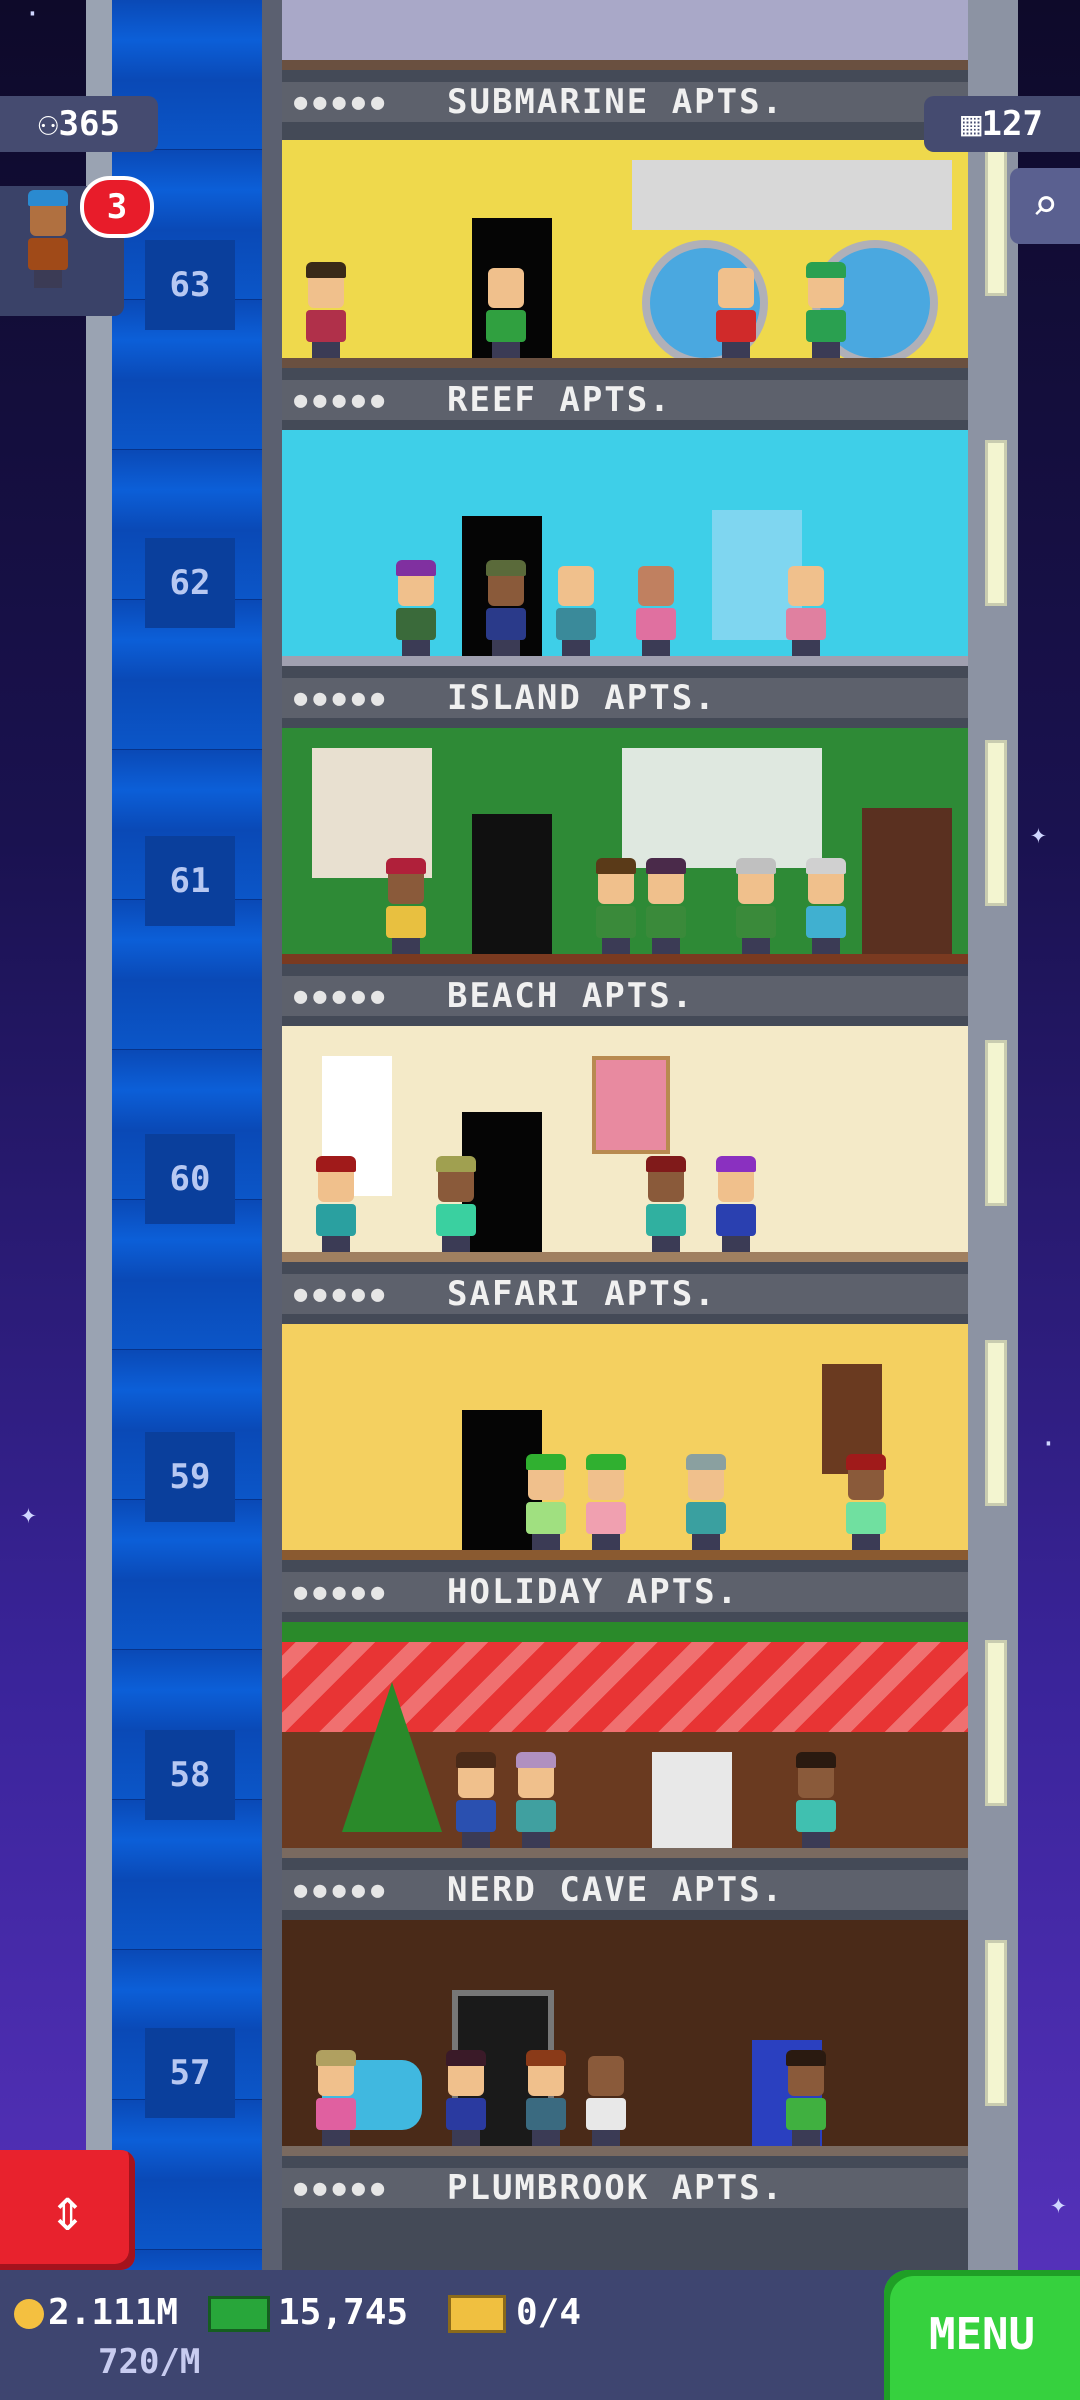 This screenshot has height=2400, width=1080. What do you see at coordinates (692, 1802) in the screenshot?
I see `armchair` at bounding box center [692, 1802].